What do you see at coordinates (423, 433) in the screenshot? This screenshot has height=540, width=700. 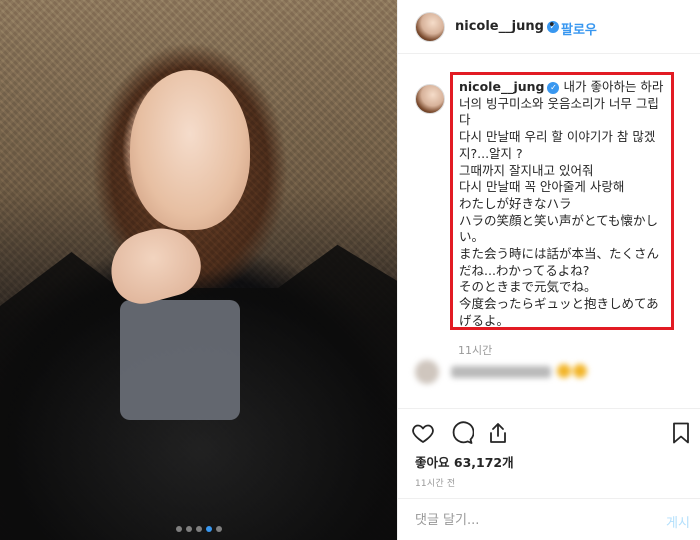 I see `heart-outline-icon` at bounding box center [423, 433].